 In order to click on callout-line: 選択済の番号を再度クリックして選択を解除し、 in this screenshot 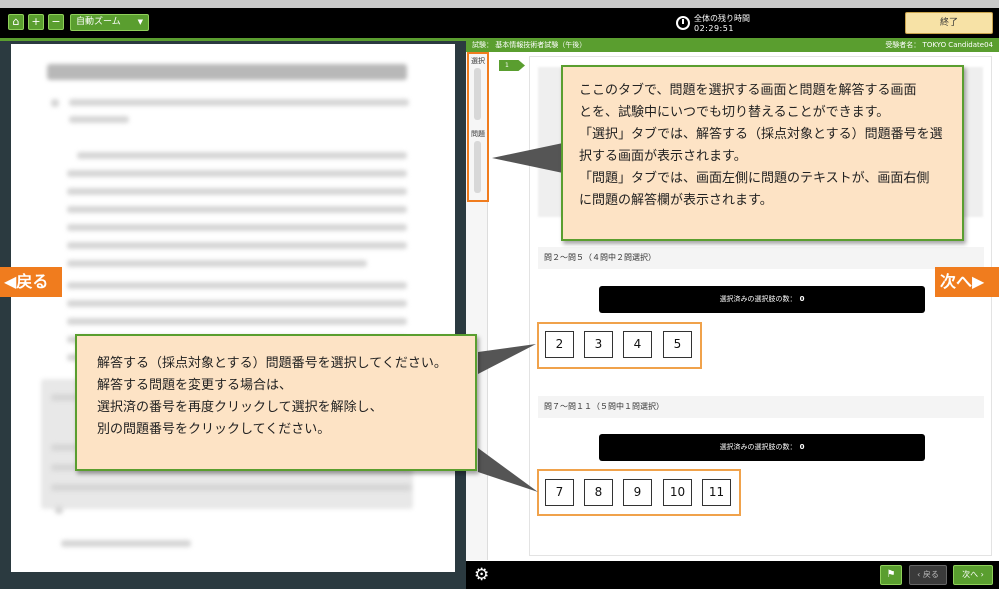, I will do `click(240, 407)`.